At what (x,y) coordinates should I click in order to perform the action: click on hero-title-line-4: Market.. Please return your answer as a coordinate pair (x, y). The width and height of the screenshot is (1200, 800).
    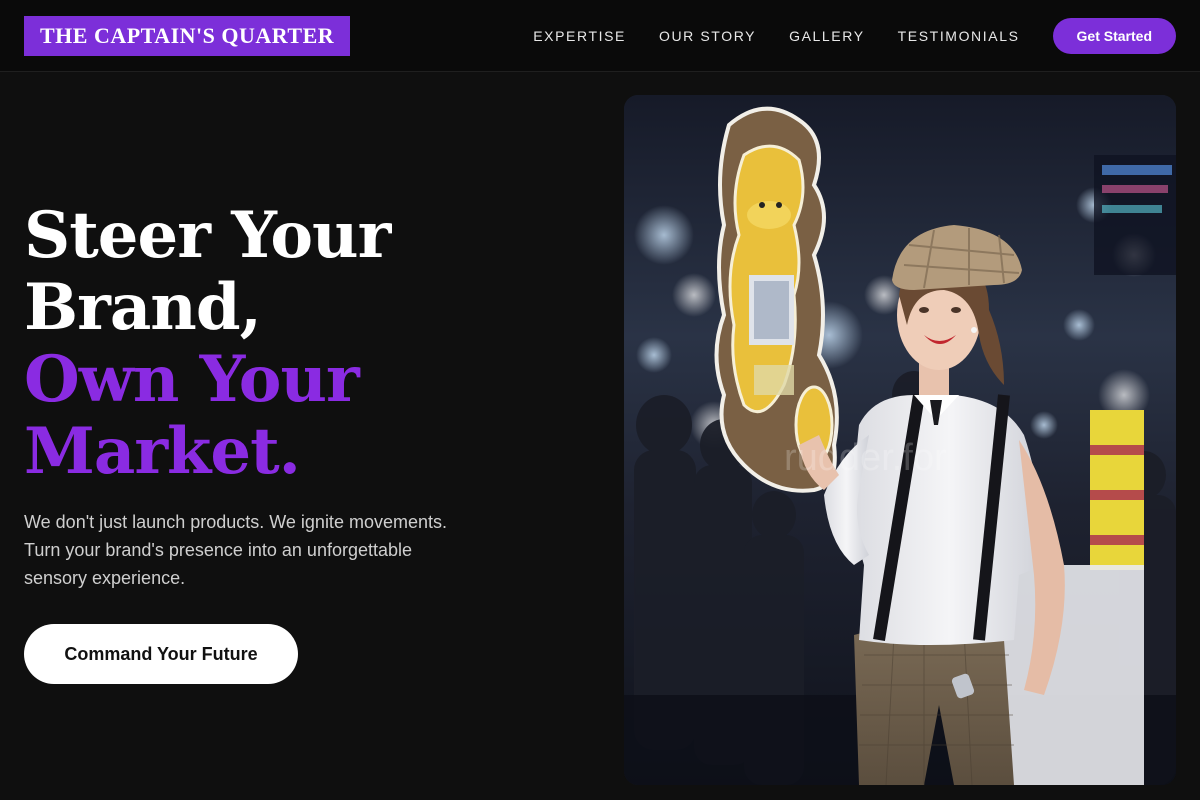
    Looking at the image, I should click on (162, 451).